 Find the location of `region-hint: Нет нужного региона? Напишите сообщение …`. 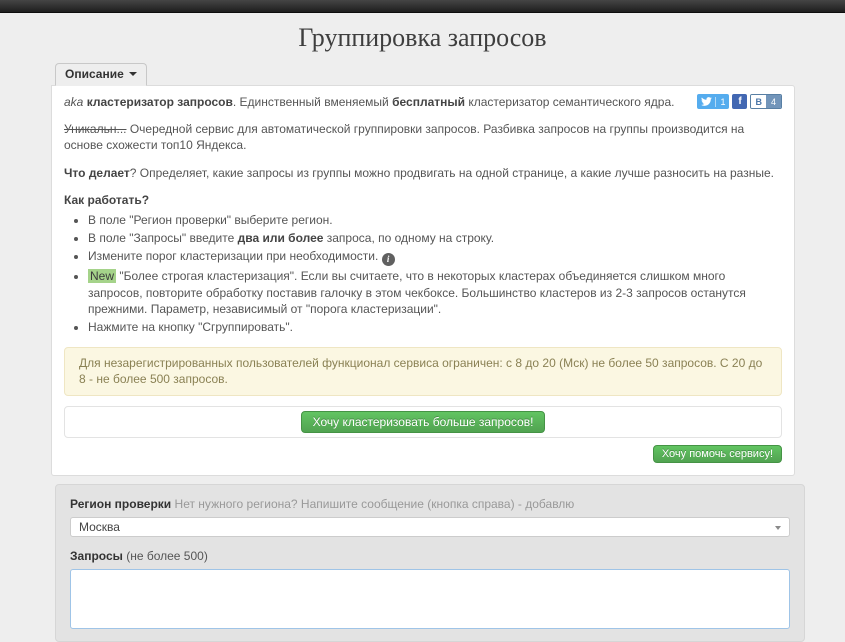

region-hint: Нет нужного региона? Напишите сообщение … is located at coordinates (374, 504).